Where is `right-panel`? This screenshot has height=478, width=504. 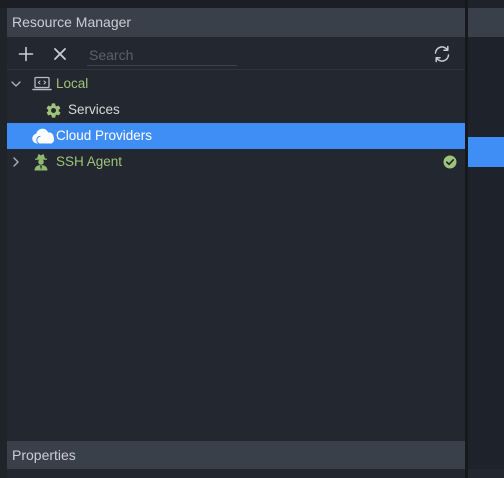
right-panel is located at coordinates (486, 239).